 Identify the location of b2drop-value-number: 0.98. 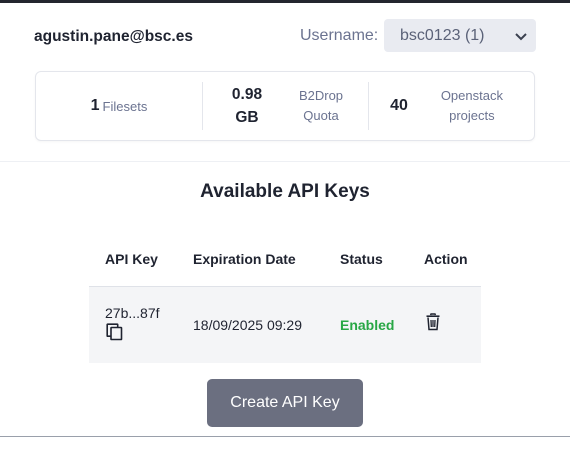
(247, 94).